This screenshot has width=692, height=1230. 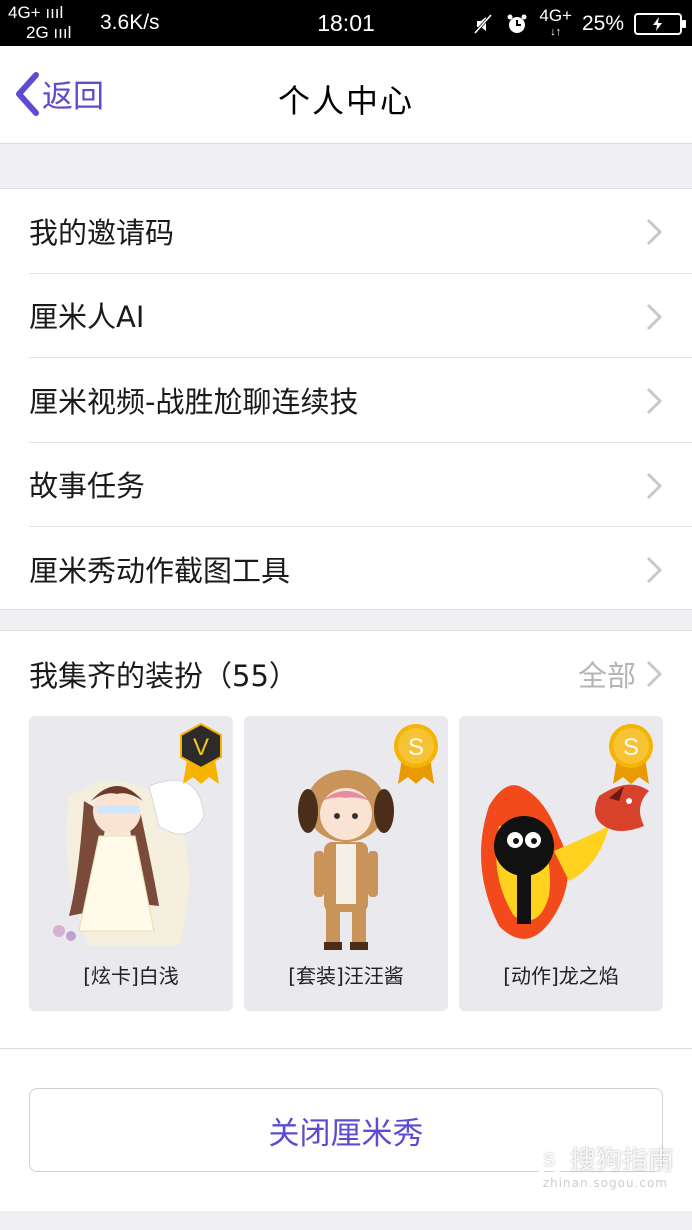 What do you see at coordinates (131, 976) in the screenshot?
I see `outfit-caption: [炫卡]白浅` at bounding box center [131, 976].